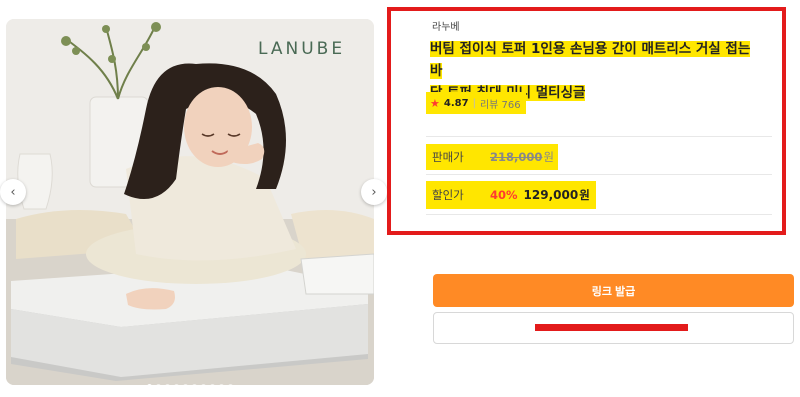  I want to click on chevron-right-icon: ›, so click(374, 192).